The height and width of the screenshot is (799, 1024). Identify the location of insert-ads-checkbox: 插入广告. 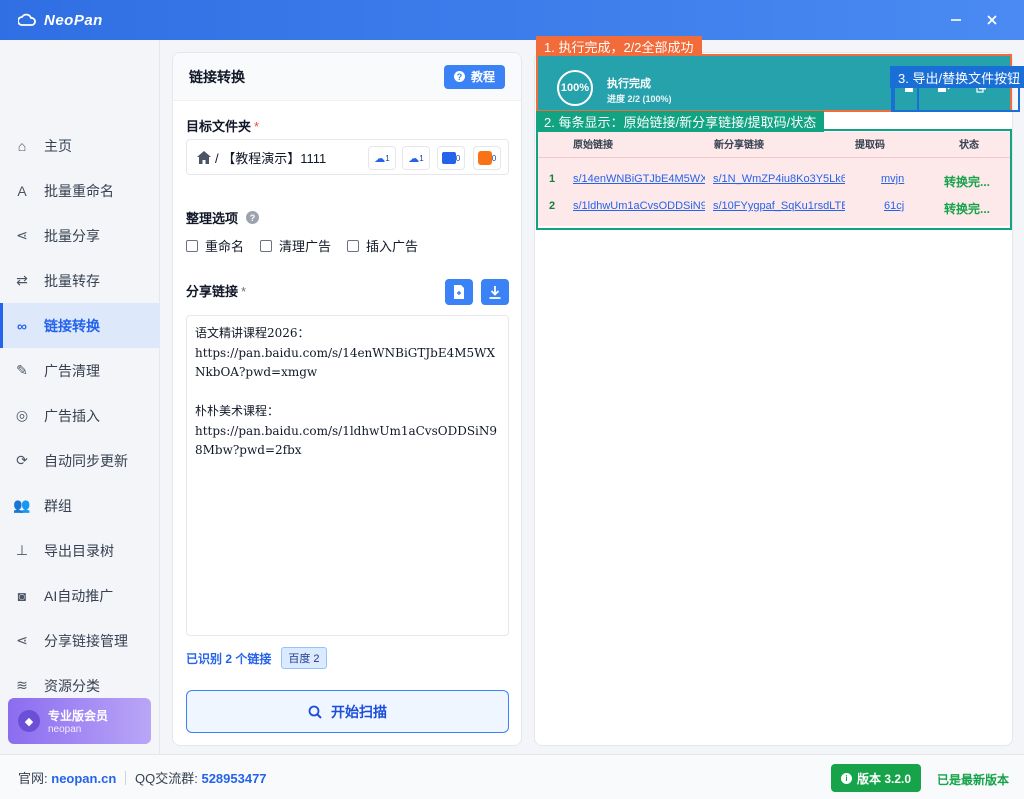
(382, 245).